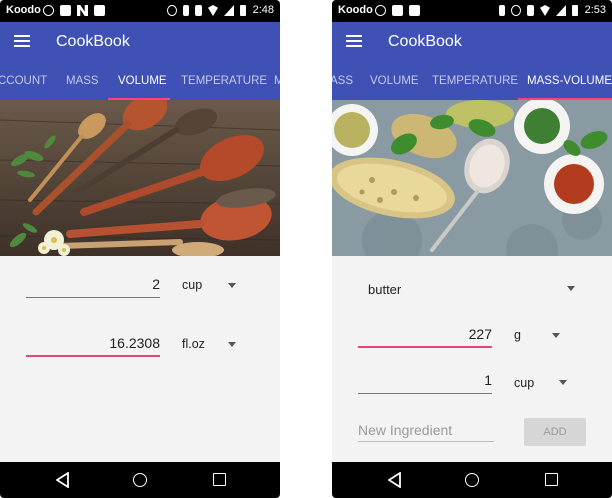 The height and width of the screenshot is (498, 612). I want to click on volume-input: 1, so click(425, 383).